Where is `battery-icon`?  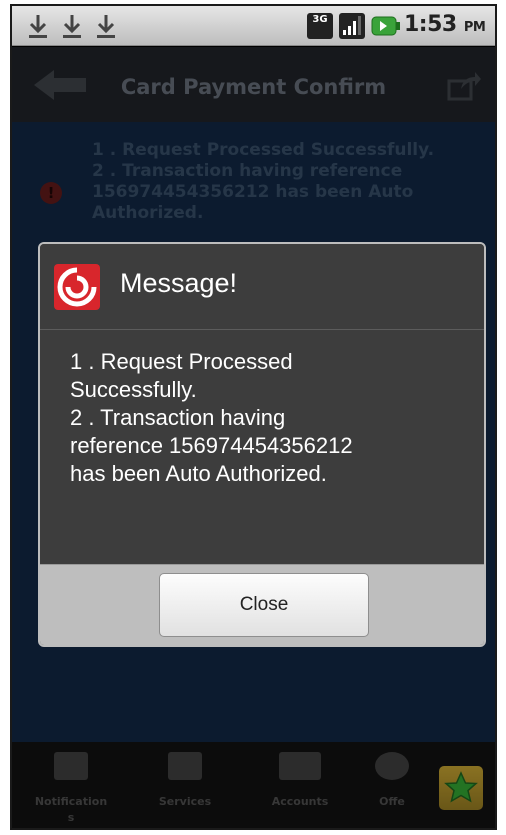 battery-icon is located at coordinates (385, 26).